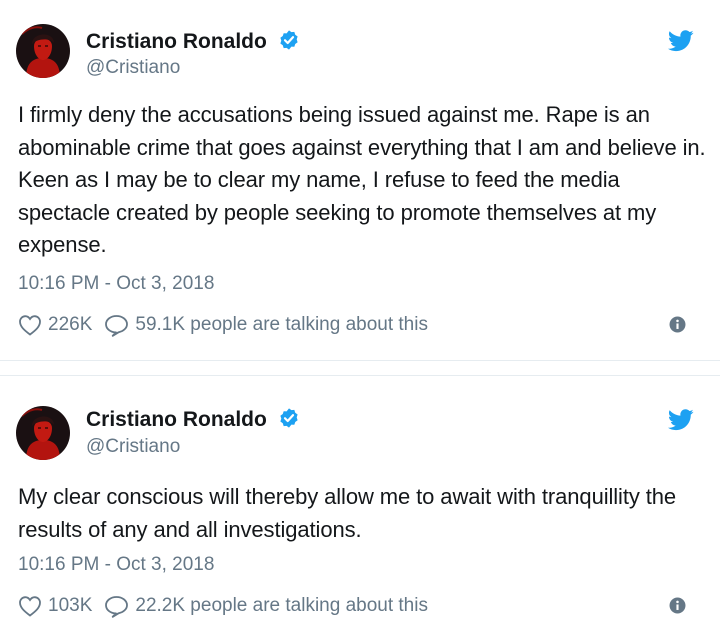  What do you see at coordinates (281, 324) in the screenshot?
I see `talking-about-text: 59.1K people are talking about this` at bounding box center [281, 324].